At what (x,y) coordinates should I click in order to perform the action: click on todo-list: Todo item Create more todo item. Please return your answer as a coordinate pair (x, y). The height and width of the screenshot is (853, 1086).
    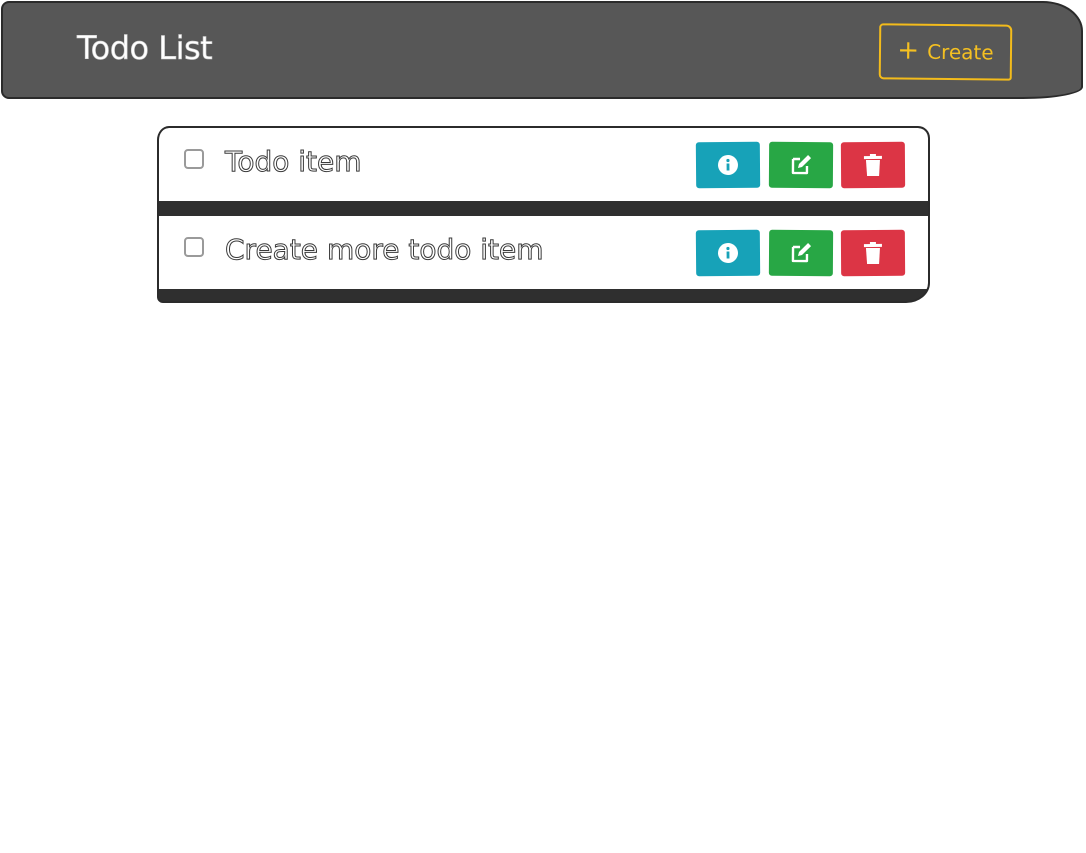
    Looking at the image, I should click on (543, 214).